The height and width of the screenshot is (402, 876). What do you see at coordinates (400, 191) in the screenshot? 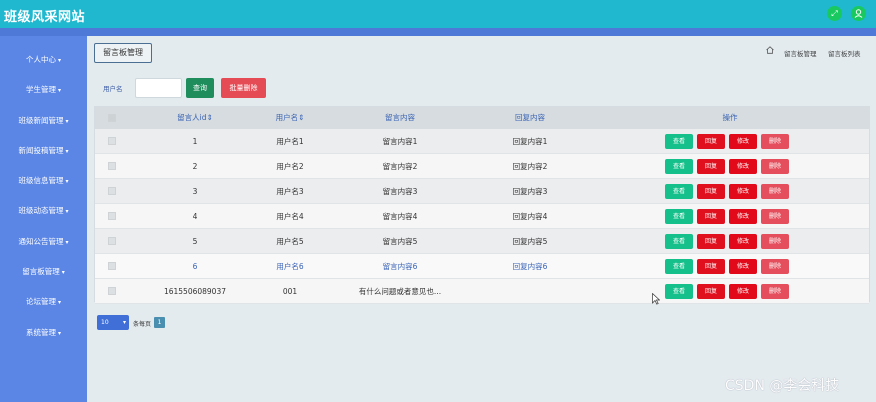
I see `cell-content: 留言内容3` at bounding box center [400, 191].